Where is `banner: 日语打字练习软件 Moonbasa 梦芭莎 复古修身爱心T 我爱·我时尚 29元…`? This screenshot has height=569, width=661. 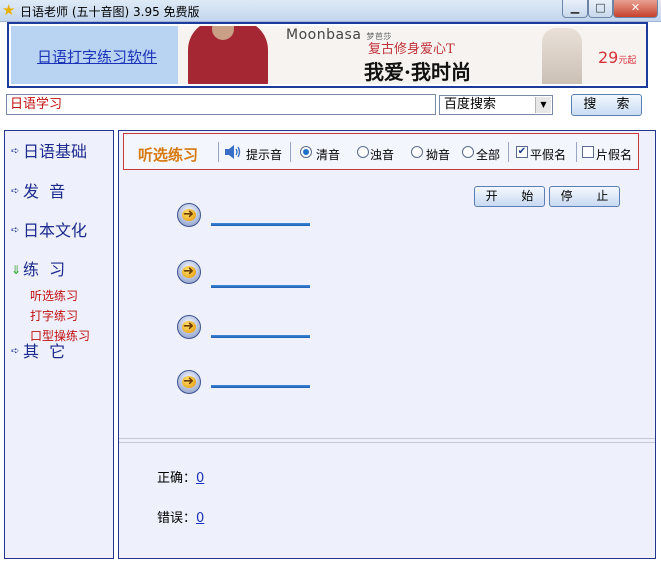
banner: 日语打字练习软件 Moonbasa 梦芭莎 复古修身爱心T 我爱·我时尚 29元… is located at coordinates (327, 55).